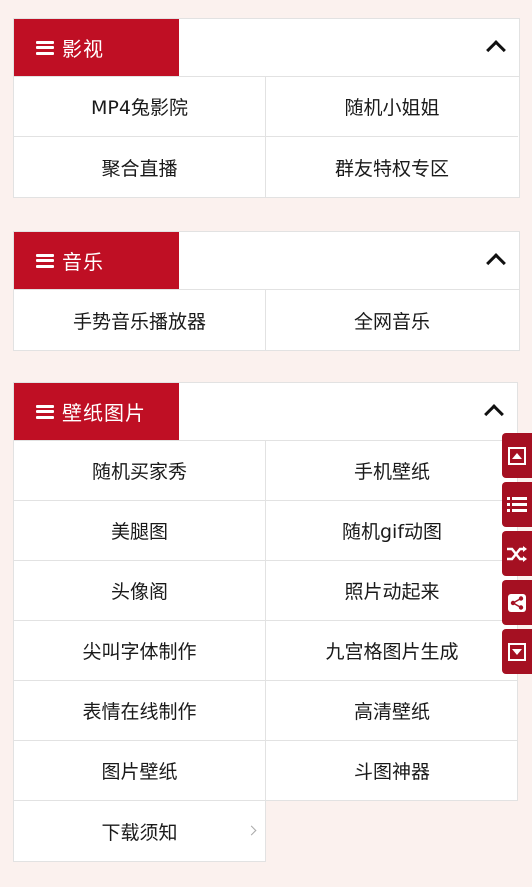 This screenshot has height=887, width=532. What do you see at coordinates (140, 320) in the screenshot?
I see `link-item: 手势音乐播放器` at bounding box center [140, 320].